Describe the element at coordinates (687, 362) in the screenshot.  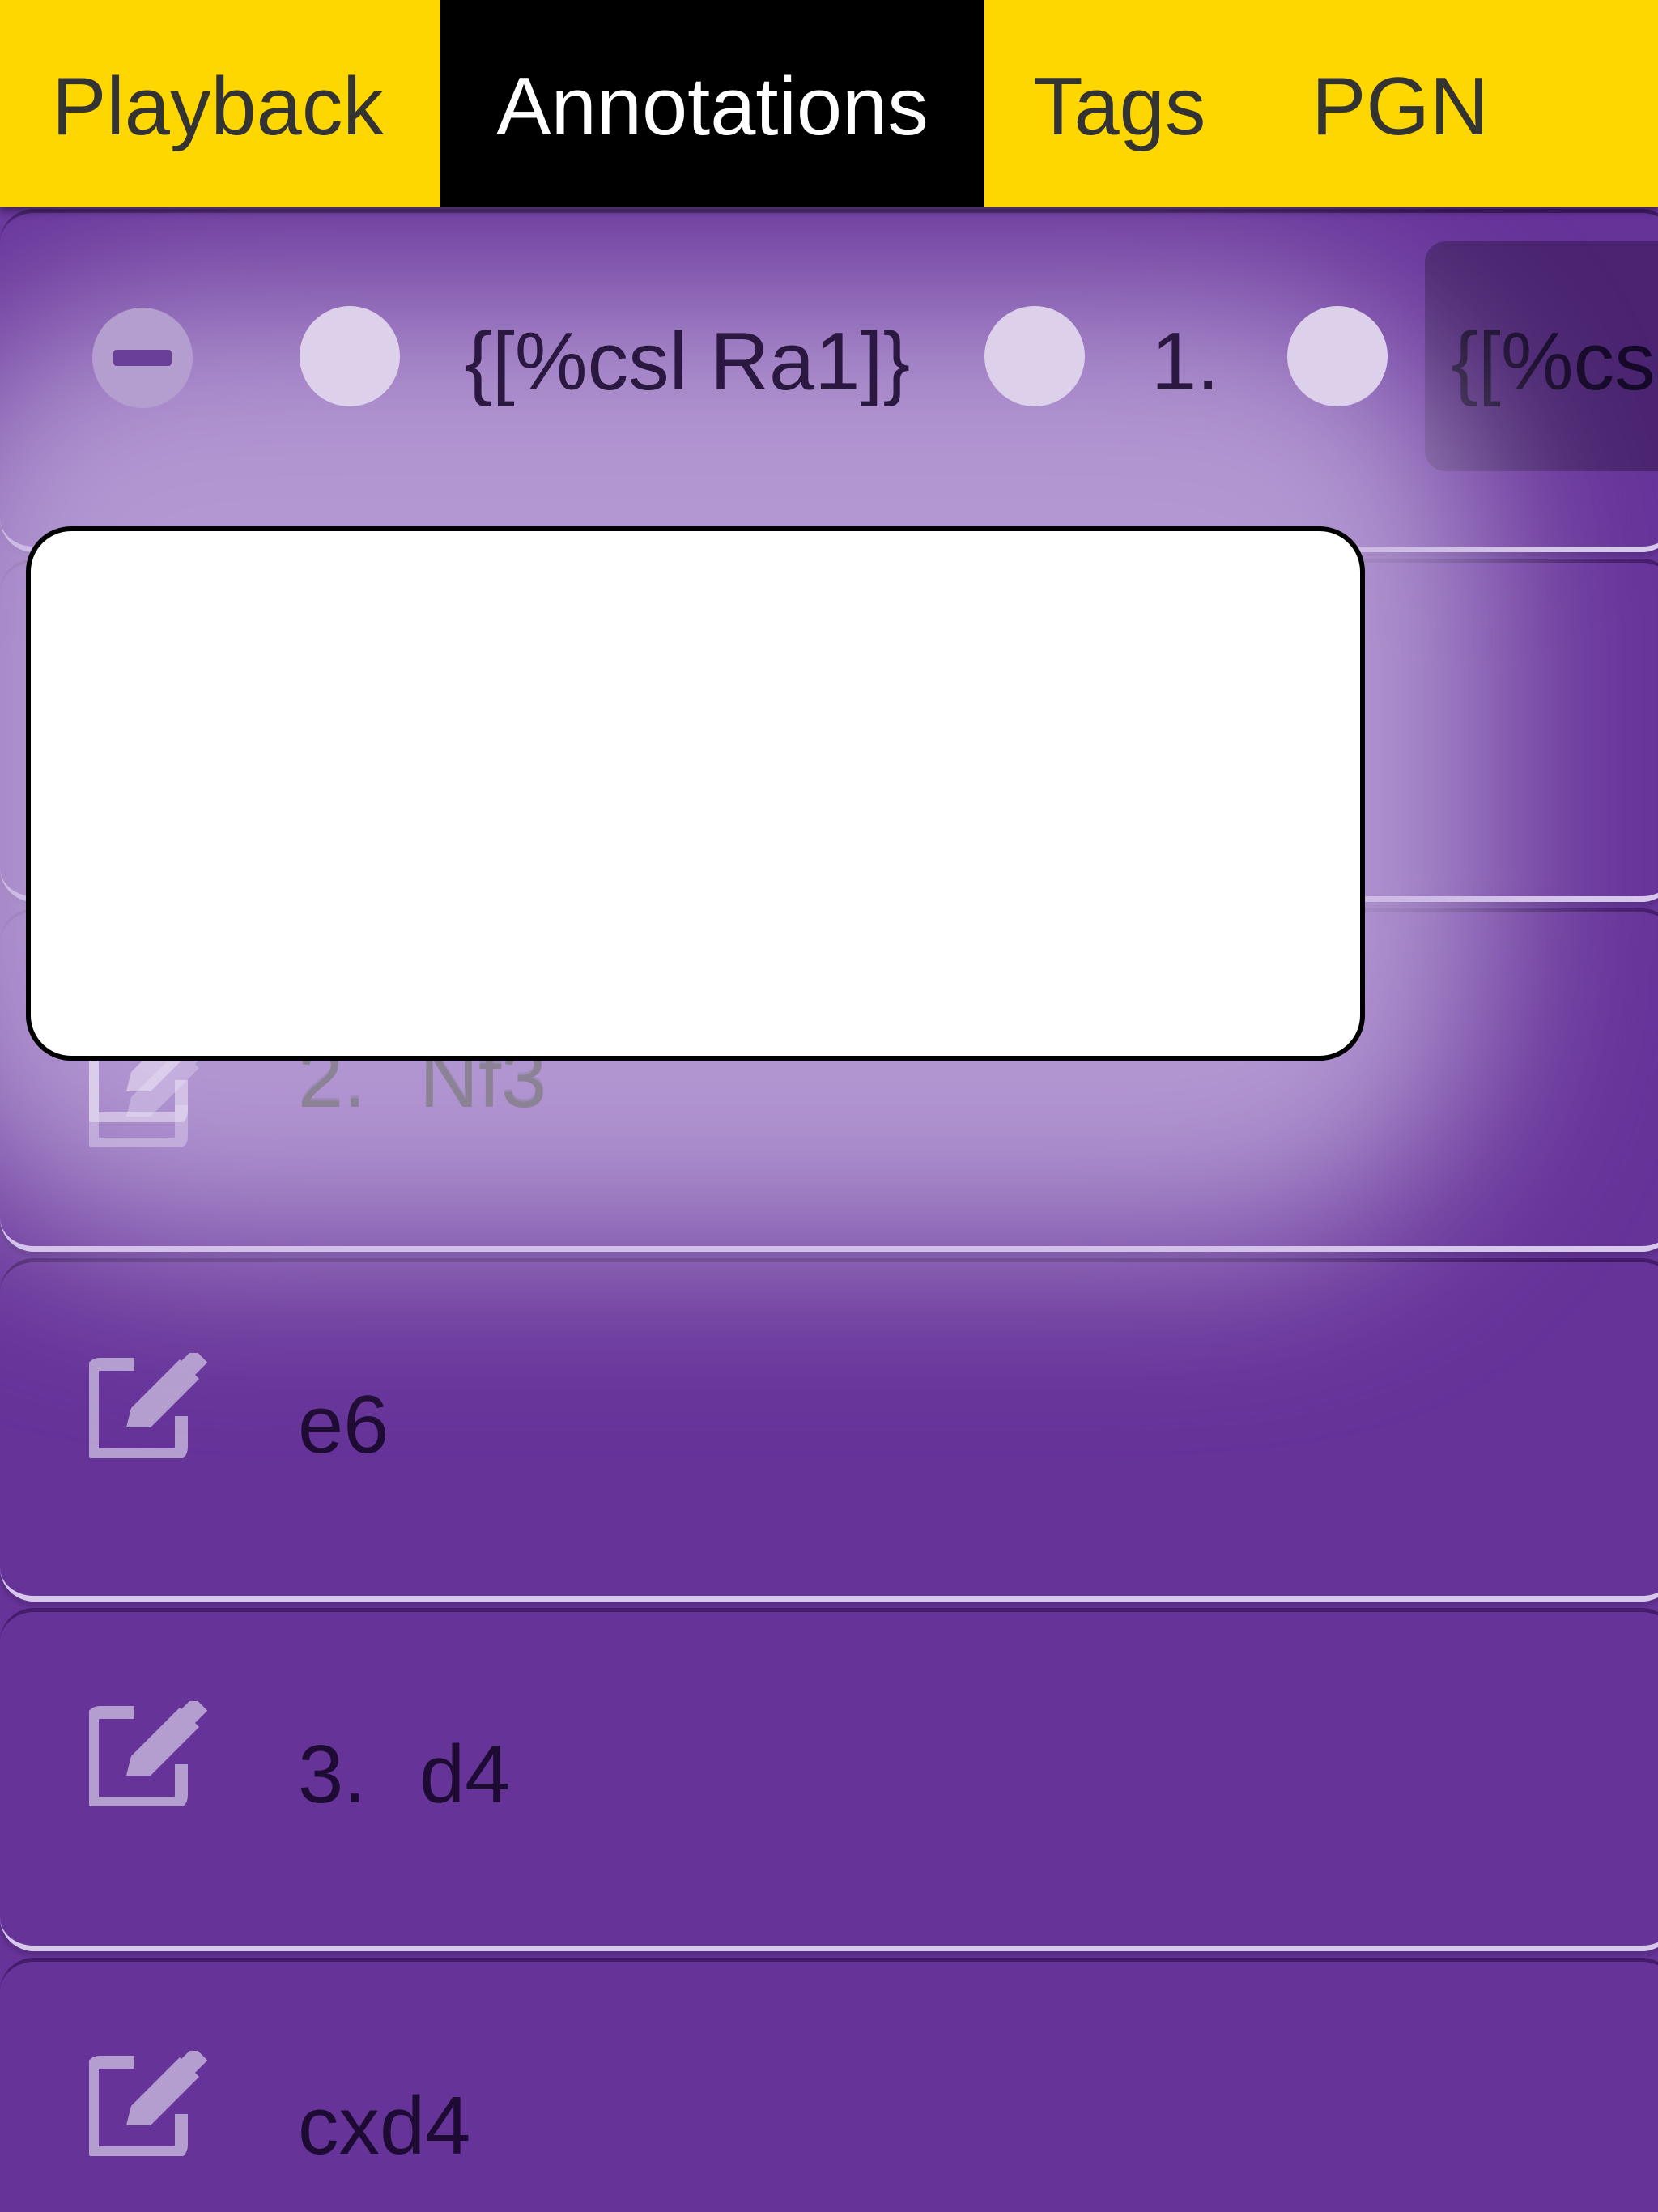
I see `comment-text-before: {[%csl Ra1]}` at that location.